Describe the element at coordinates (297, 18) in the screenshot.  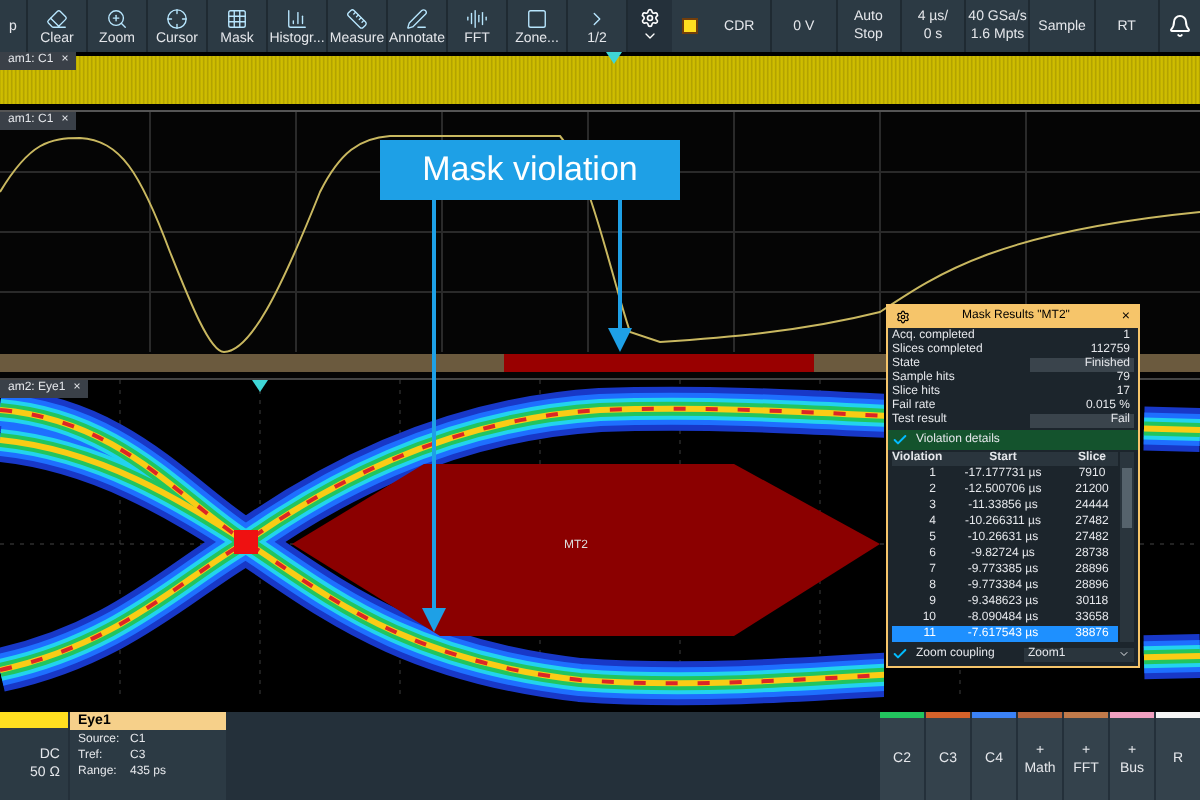
I see `histogram-icon` at that location.